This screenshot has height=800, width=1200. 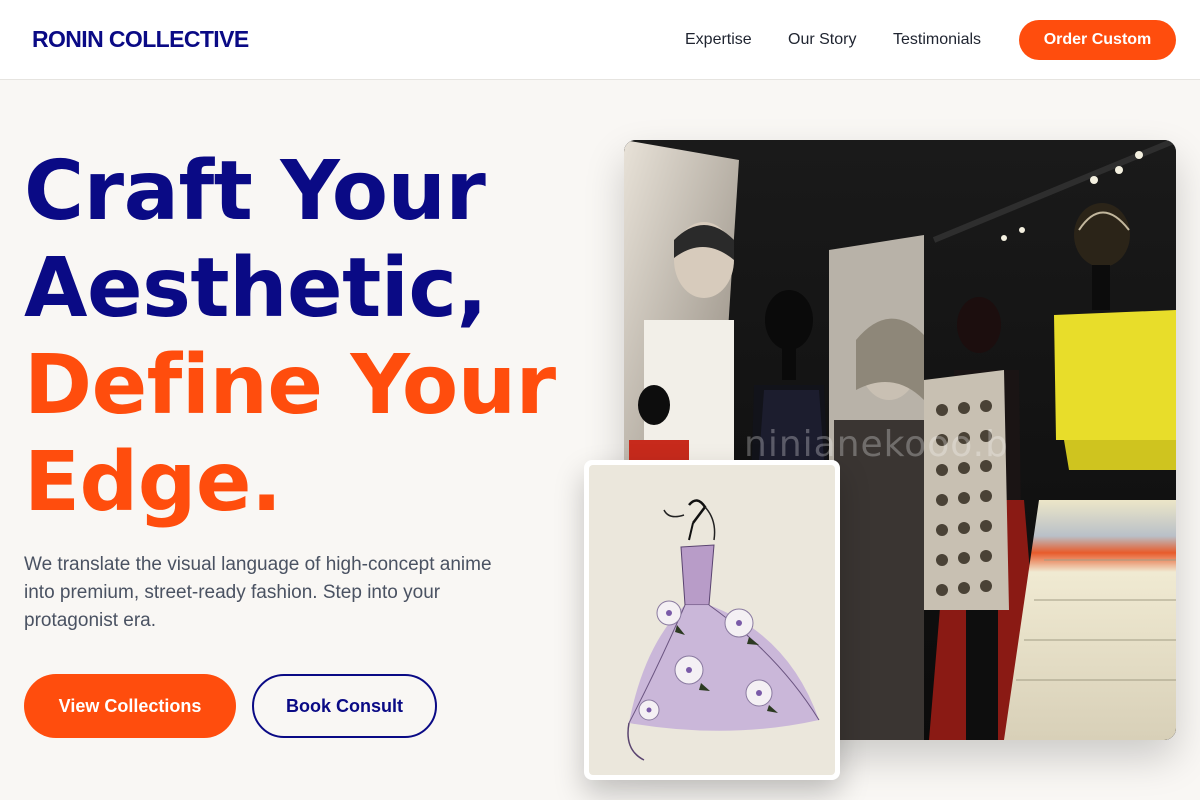 What do you see at coordinates (140, 39) in the screenshot?
I see `brand-logo: RONIN COLLECTIVE` at bounding box center [140, 39].